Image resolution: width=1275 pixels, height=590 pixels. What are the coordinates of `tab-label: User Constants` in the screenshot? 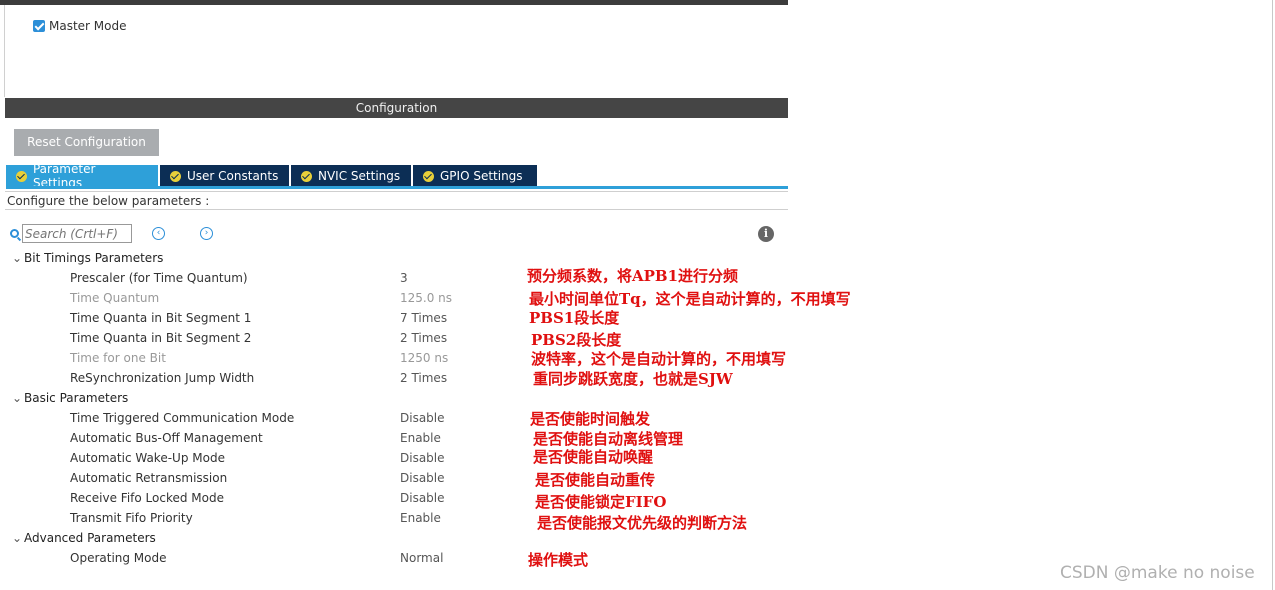 It's located at (233, 176).